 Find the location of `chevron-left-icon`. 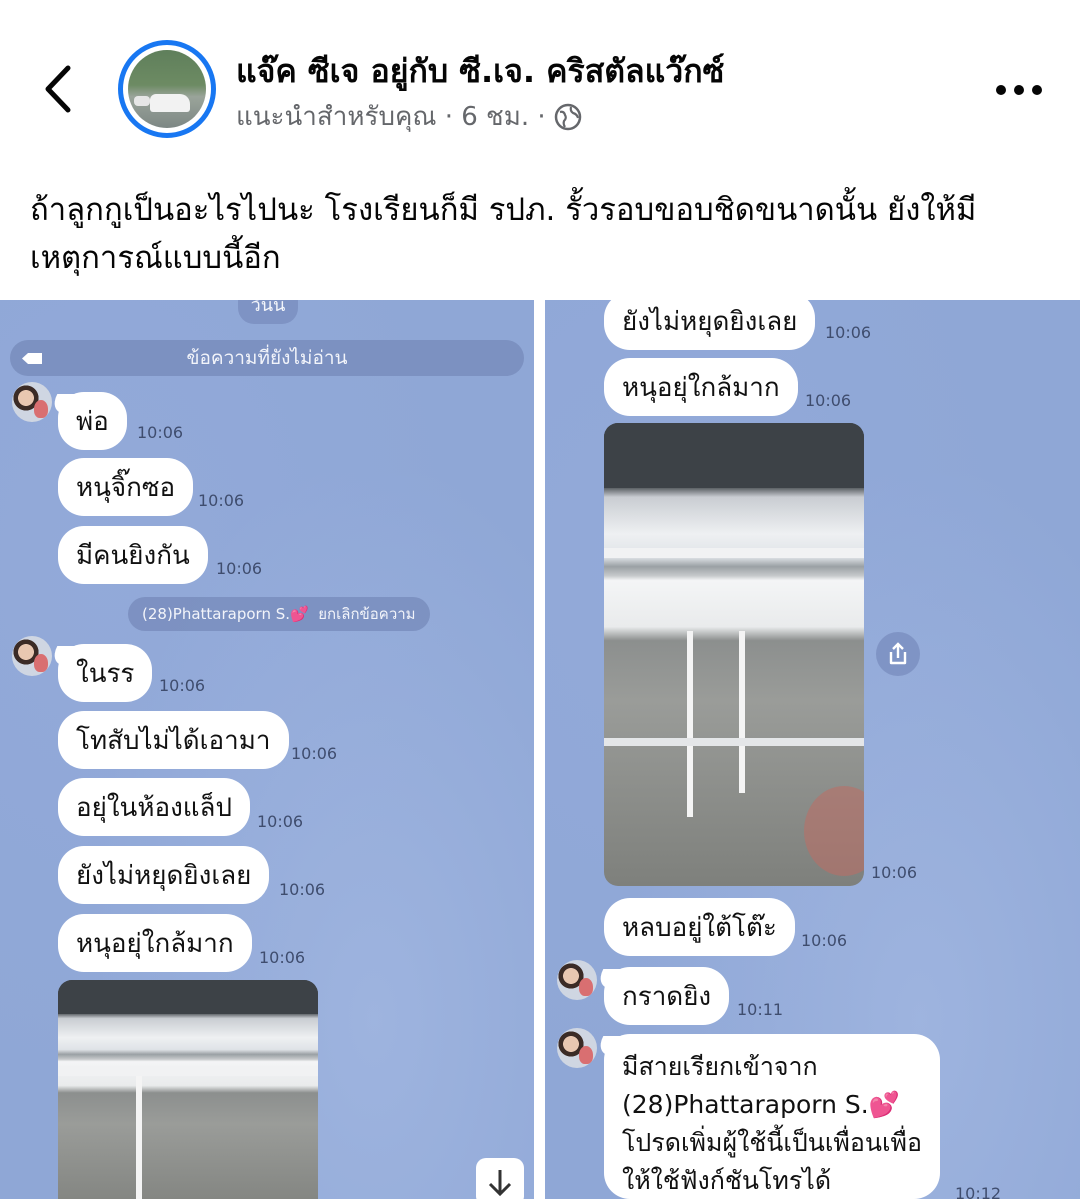

chevron-left-icon is located at coordinates (58, 89).